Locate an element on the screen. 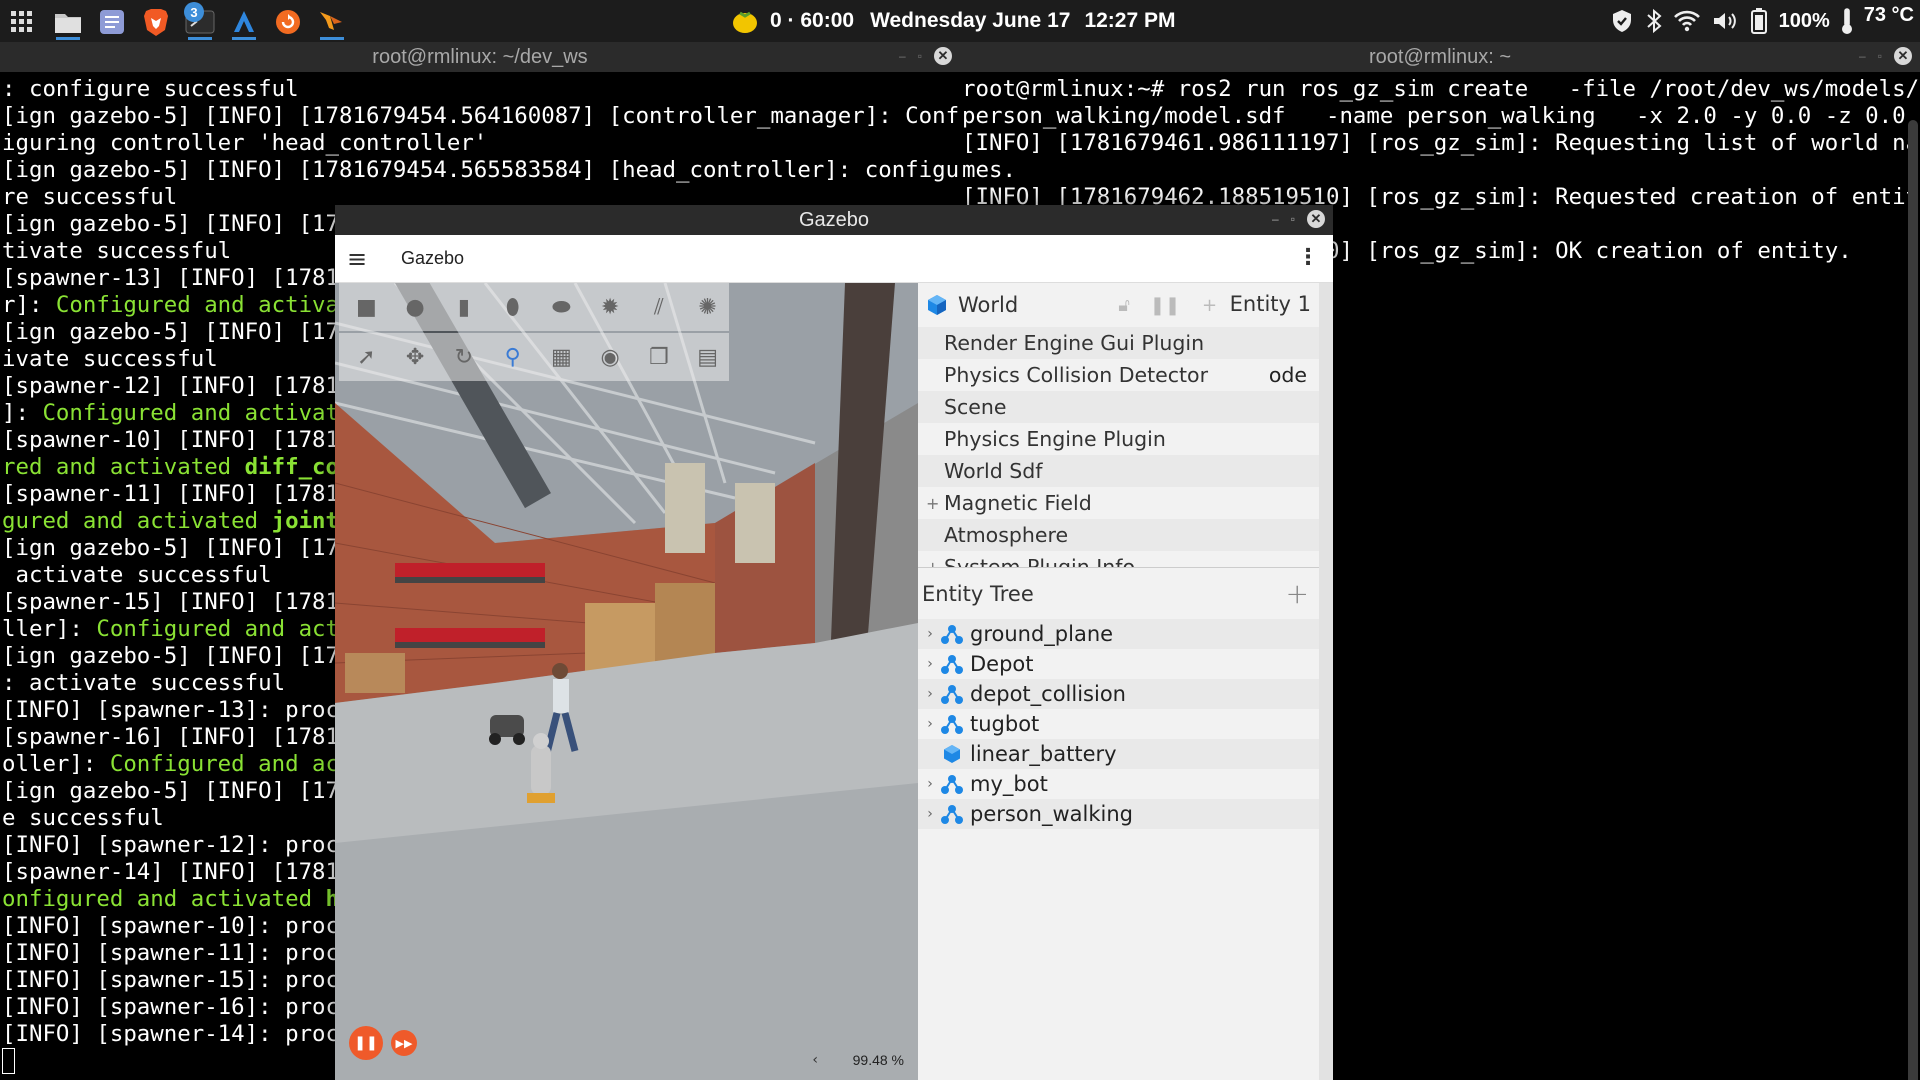 The width and height of the screenshot is (1920, 1080). lock-icon: 🔓︎ is located at coordinates (1124, 305).